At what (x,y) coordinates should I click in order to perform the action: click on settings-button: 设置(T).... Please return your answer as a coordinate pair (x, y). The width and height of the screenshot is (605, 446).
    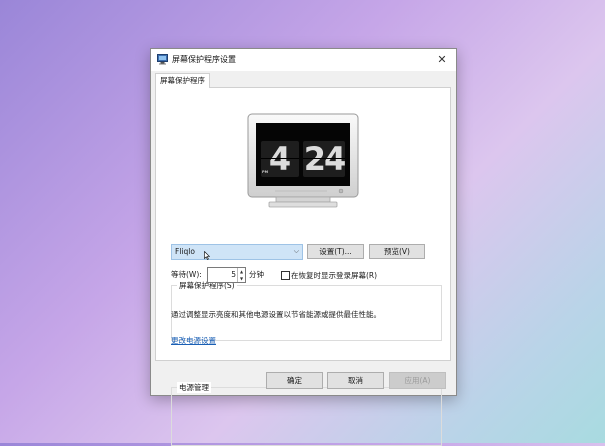
    Looking at the image, I should click on (335, 251).